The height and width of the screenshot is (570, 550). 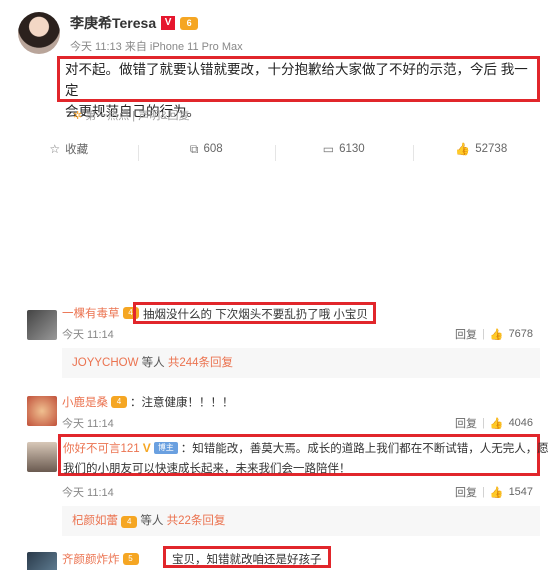 What do you see at coordinates (491, 149) in the screenshot?
I see `like-count: 52738` at bounding box center [491, 149].